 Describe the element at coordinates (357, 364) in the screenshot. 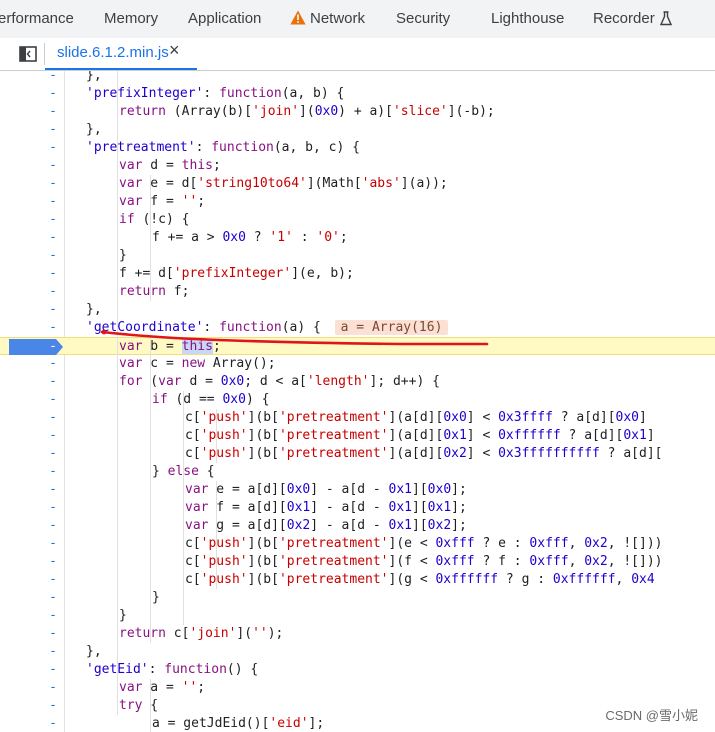

I see `code-line: - var c = new Array();` at that location.